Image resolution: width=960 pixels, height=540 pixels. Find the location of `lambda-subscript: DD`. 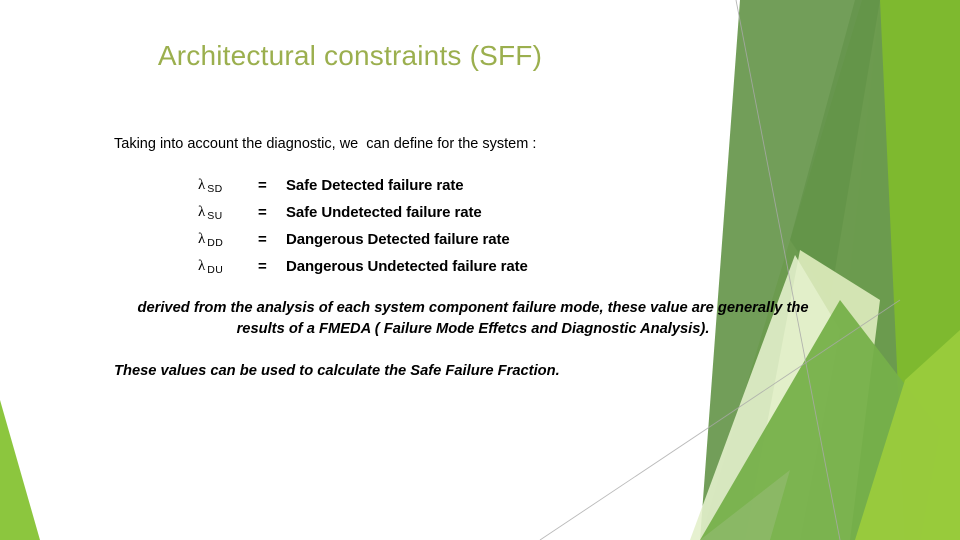

lambda-subscript: DD is located at coordinates (215, 243).